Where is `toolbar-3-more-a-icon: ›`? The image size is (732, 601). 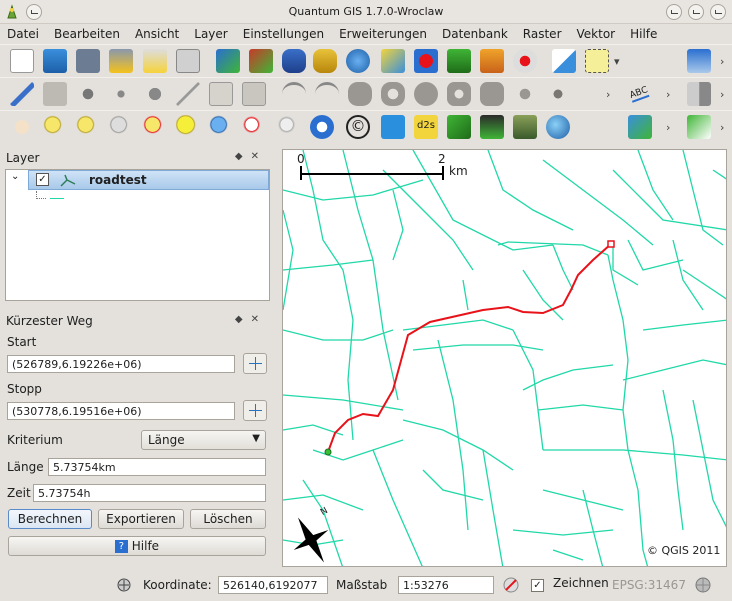 toolbar-3-more-a-icon: › is located at coordinates (668, 127).